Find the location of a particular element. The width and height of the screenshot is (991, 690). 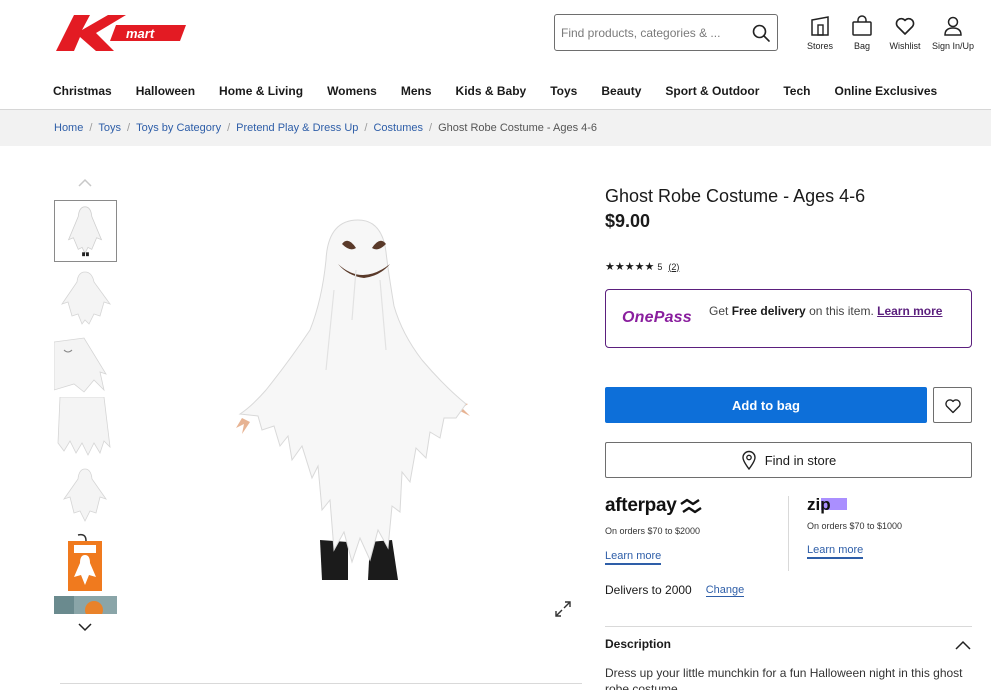

find-in-store-button: Find in store is located at coordinates (788, 460).